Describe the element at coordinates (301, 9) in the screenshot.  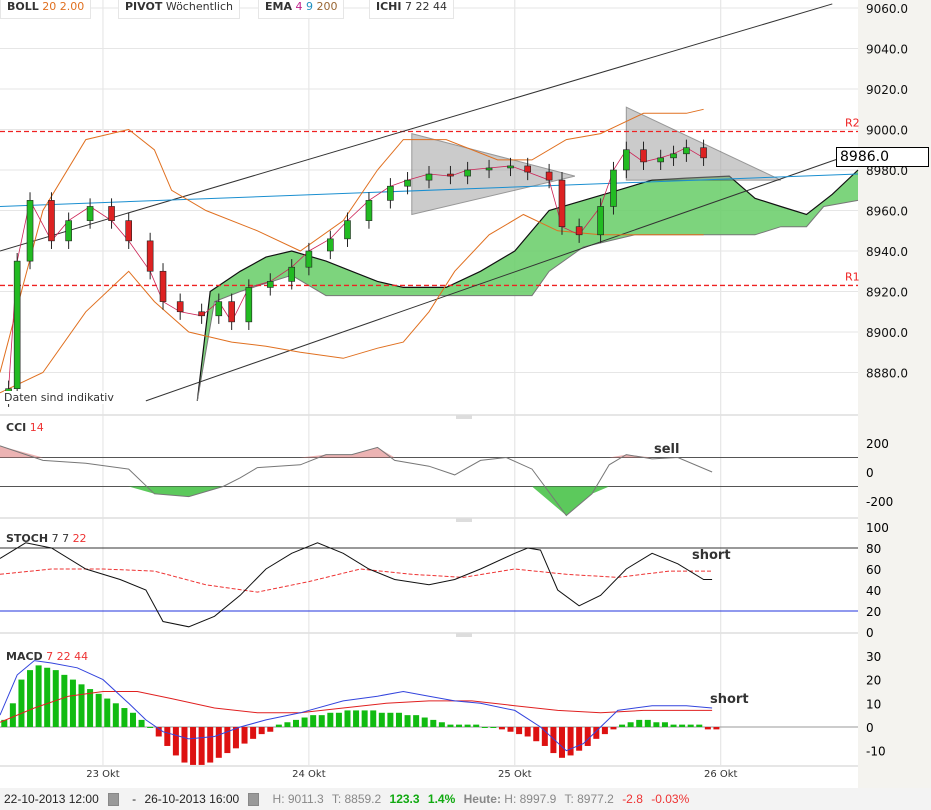
I see `legend-ema: EMA 4 9 200` at that location.